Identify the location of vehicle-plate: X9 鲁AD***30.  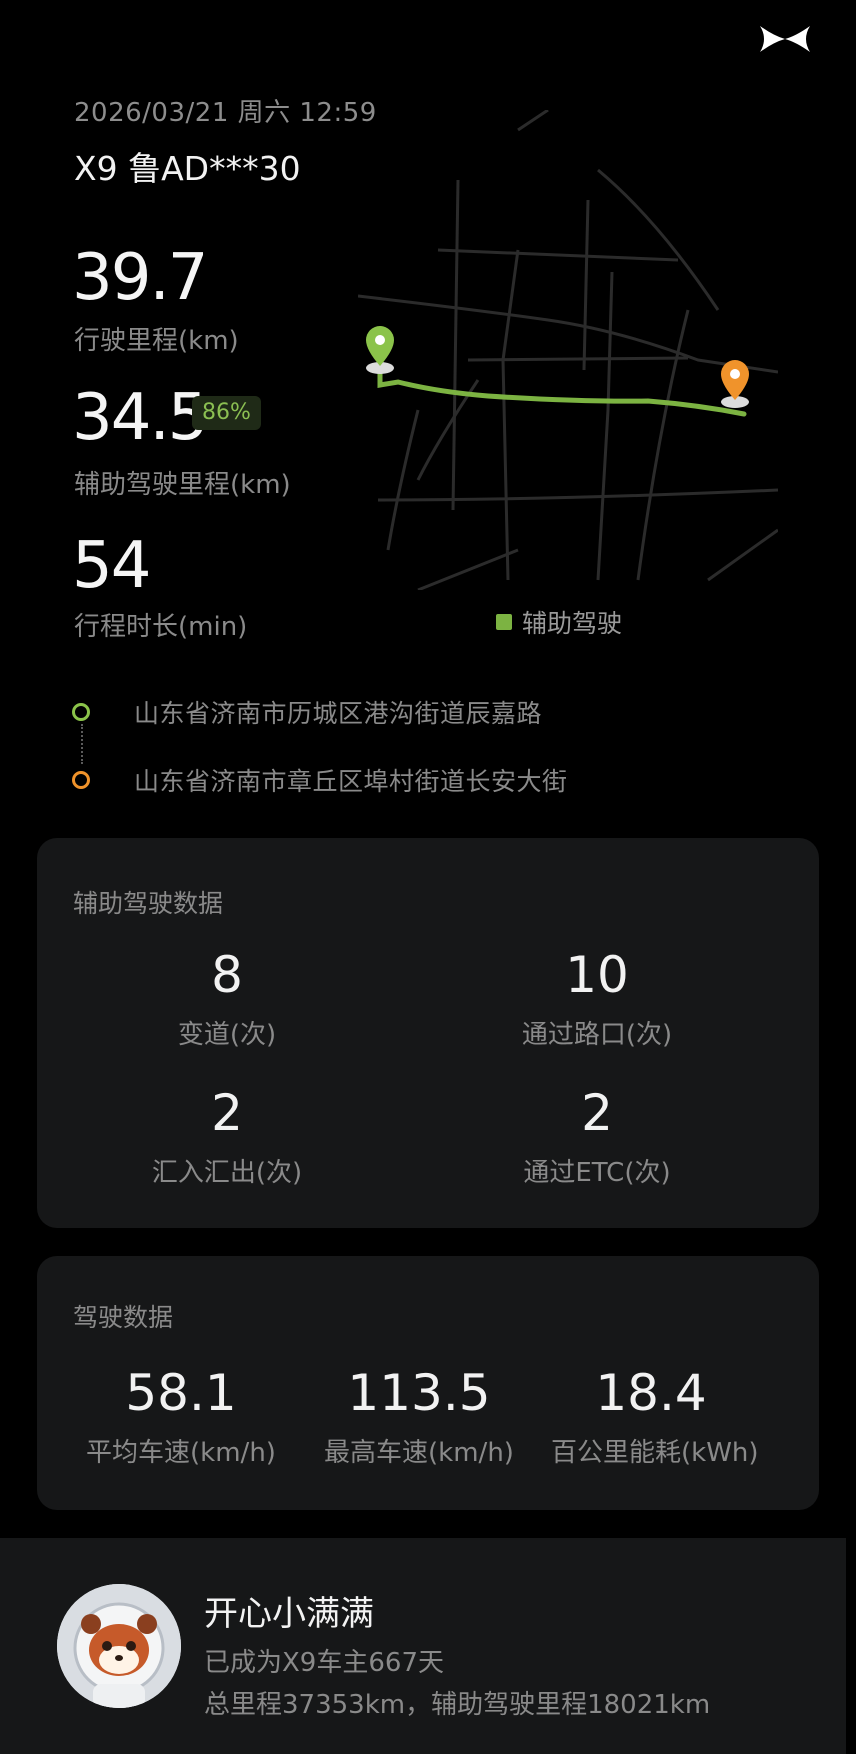
(187, 168).